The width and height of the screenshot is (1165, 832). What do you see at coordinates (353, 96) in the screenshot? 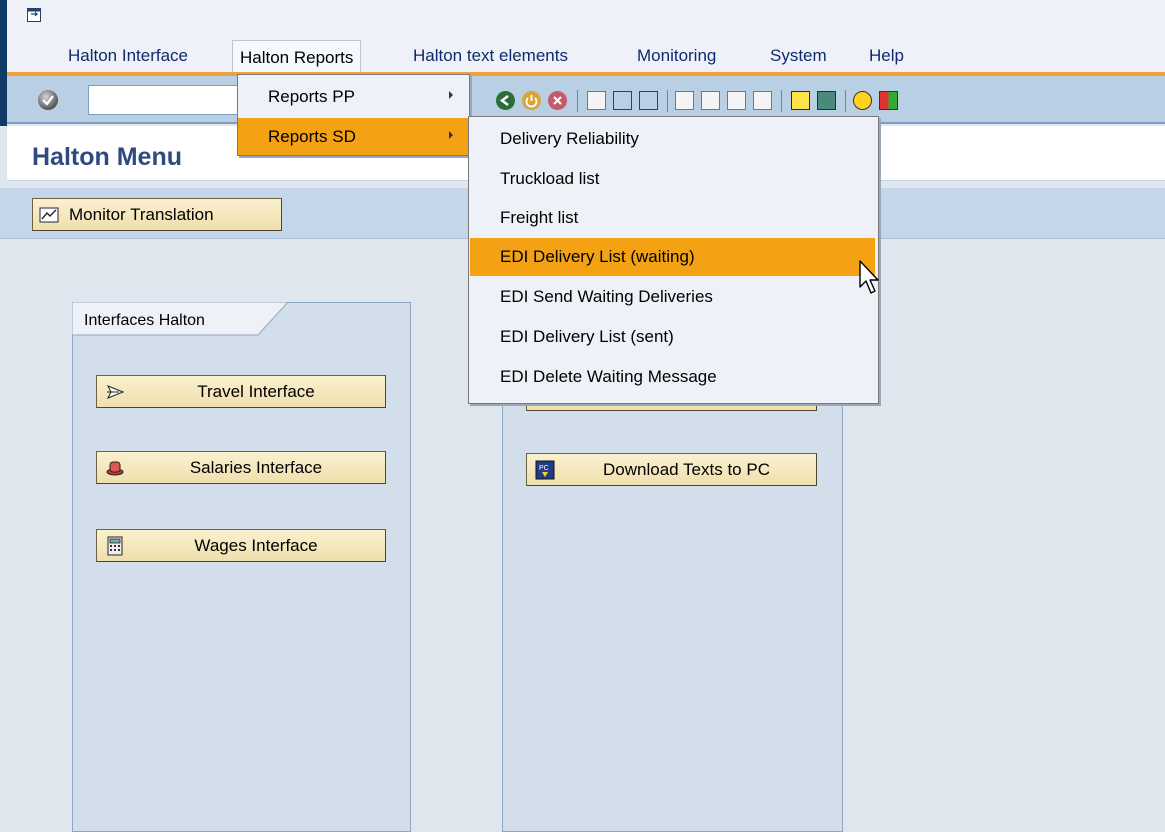
I see `menu-item-reports-pp: Reports PP` at bounding box center [353, 96].